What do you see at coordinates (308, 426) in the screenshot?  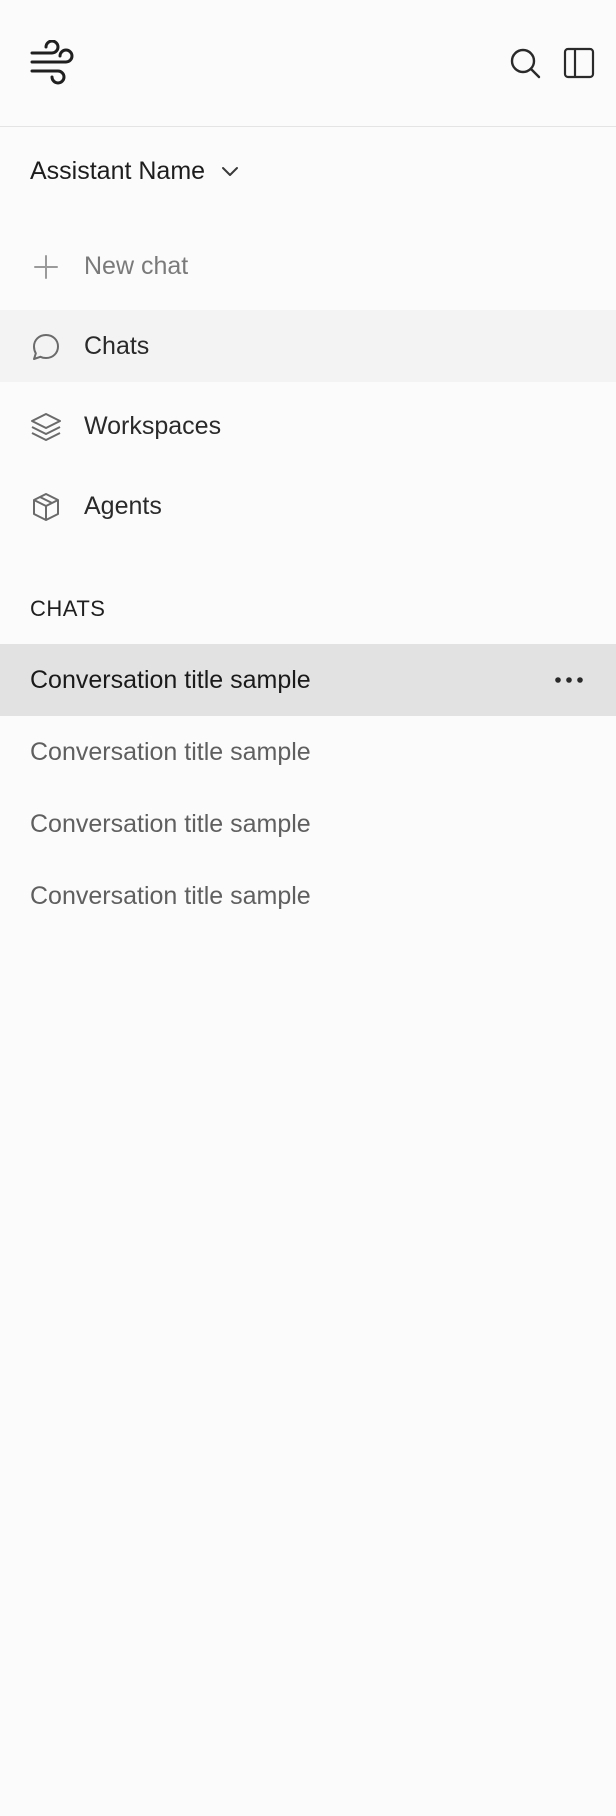 I see `nav-item-workspaces: Workspaces` at bounding box center [308, 426].